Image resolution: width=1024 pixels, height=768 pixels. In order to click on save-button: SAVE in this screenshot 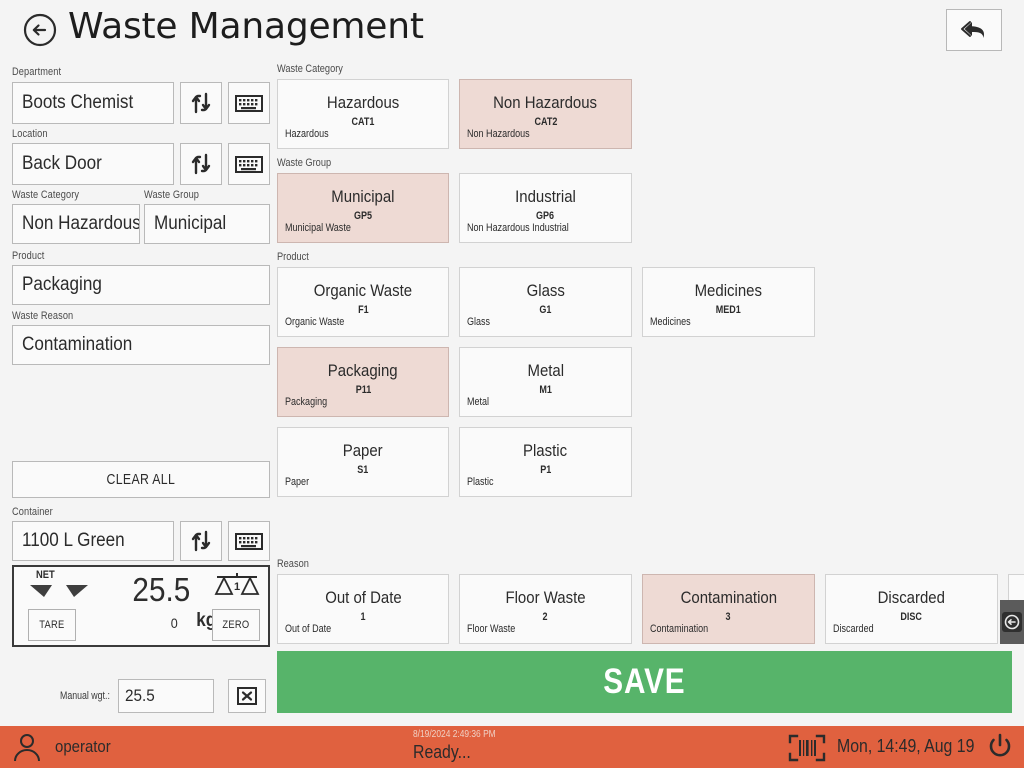, I will do `click(644, 682)`.